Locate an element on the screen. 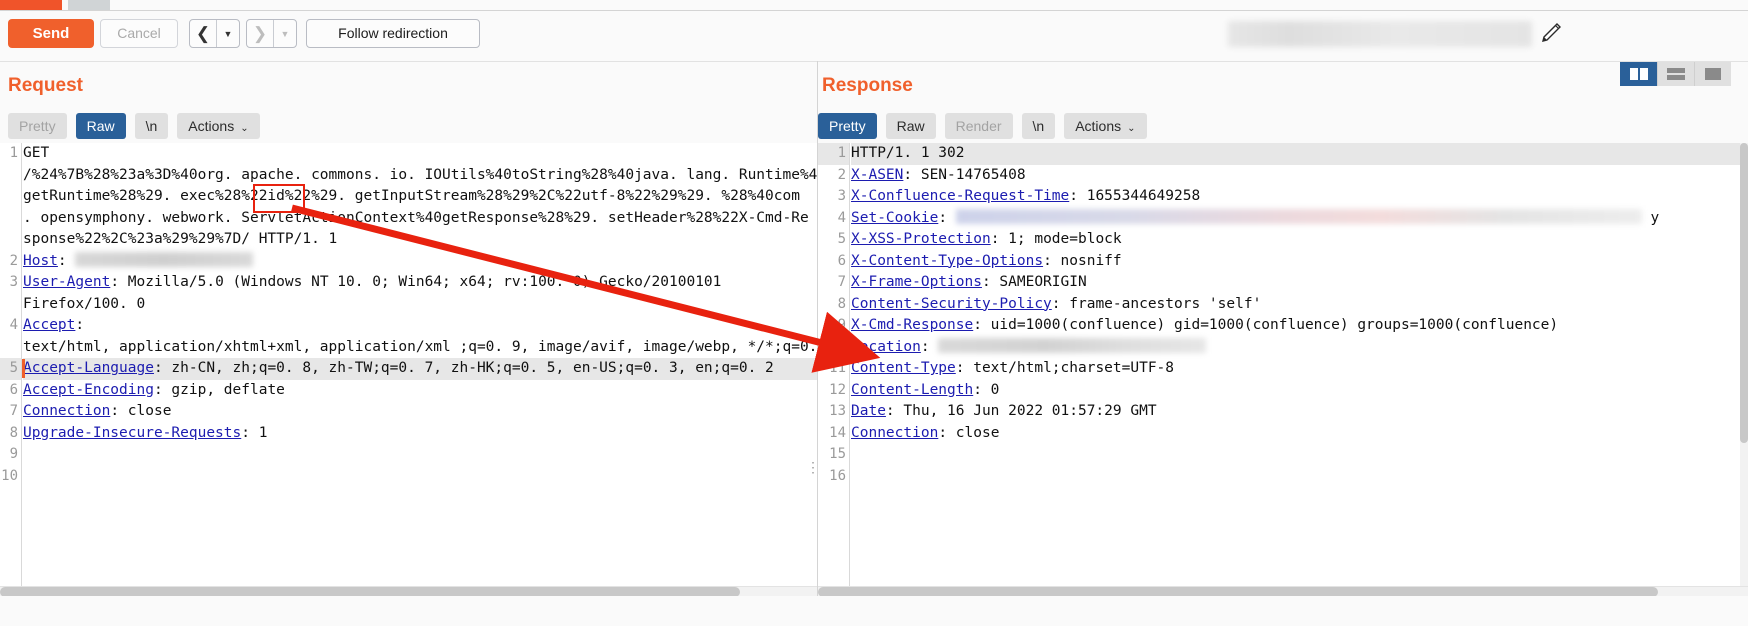 This screenshot has width=1748, height=626. response-vertical-scrollbar is located at coordinates (1744, 364).